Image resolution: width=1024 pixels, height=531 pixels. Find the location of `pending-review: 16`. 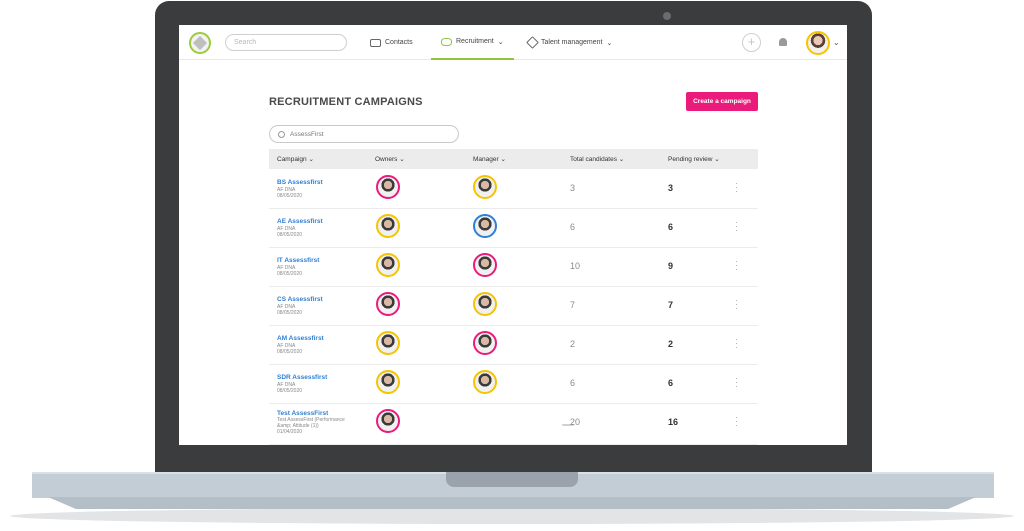

pending-review: 16 is located at coordinates (673, 422).